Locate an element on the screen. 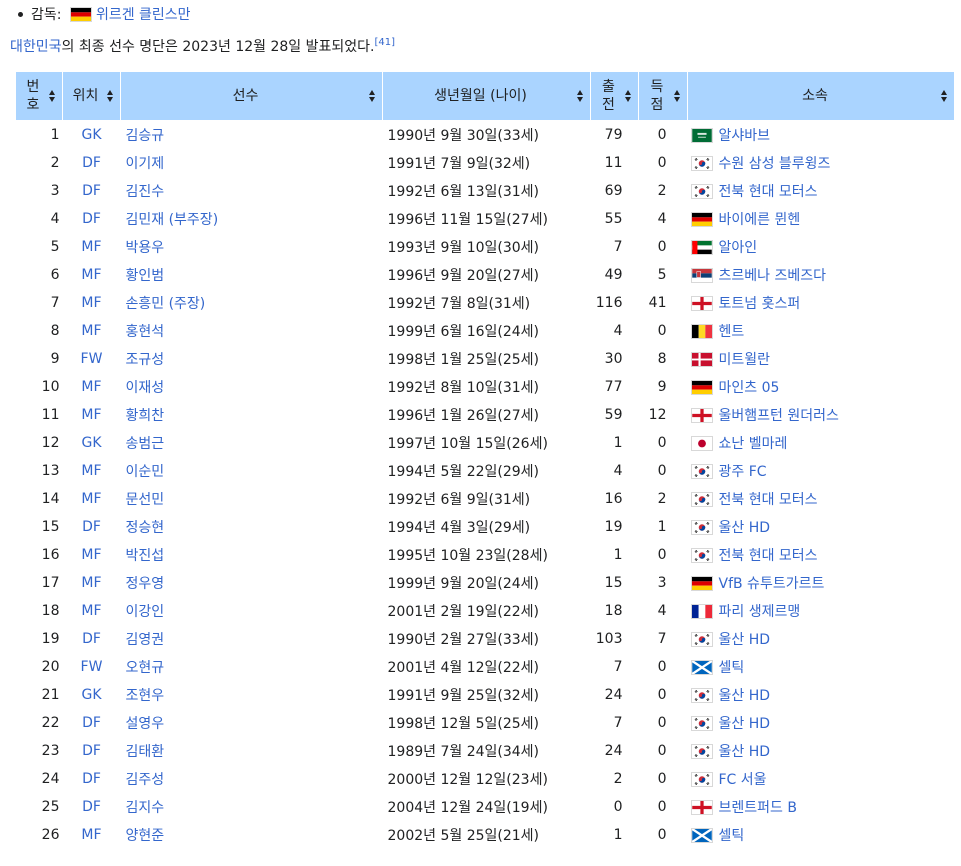 This screenshot has width=961, height=866. player-name-link: 손흥민 (주장) is located at coordinates (166, 304).